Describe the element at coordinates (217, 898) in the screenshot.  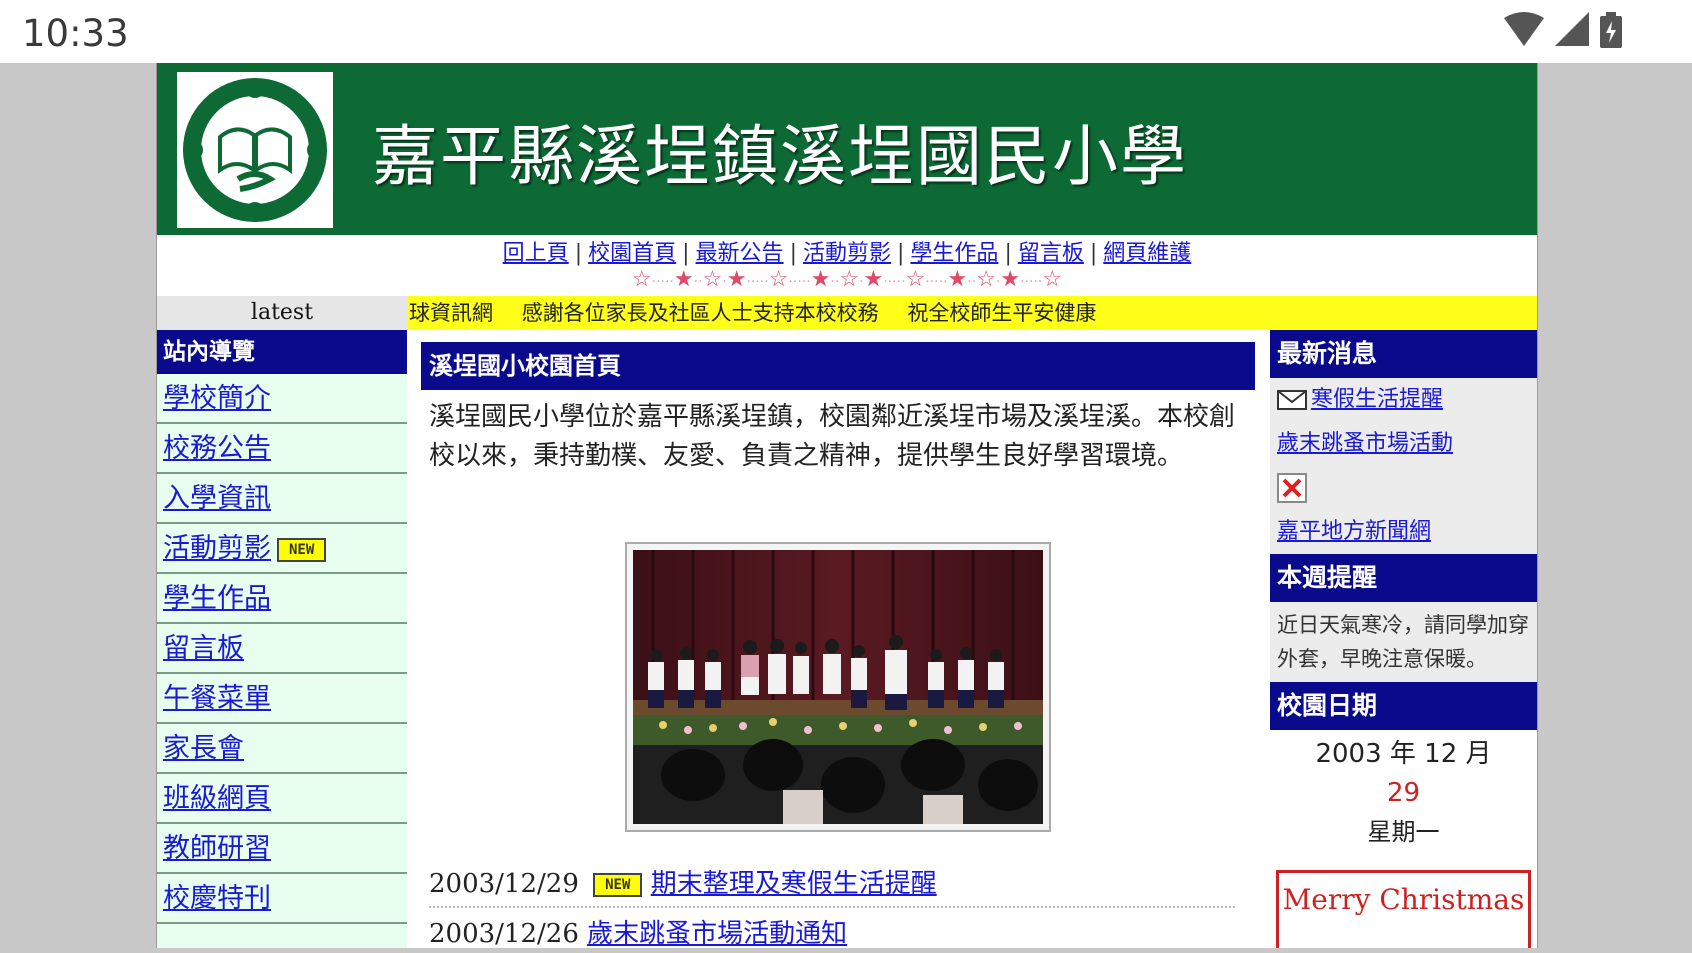
I see `sidebar-link: 校慶特刊` at that location.